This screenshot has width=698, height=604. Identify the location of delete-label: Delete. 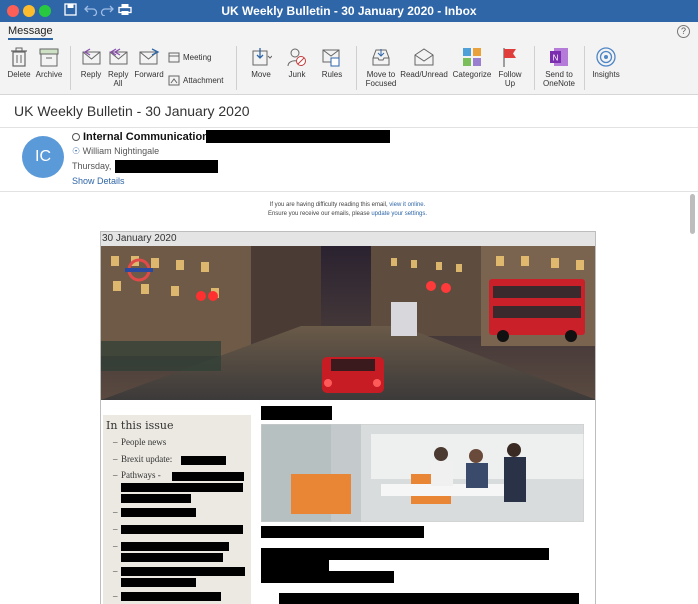
(19, 74).